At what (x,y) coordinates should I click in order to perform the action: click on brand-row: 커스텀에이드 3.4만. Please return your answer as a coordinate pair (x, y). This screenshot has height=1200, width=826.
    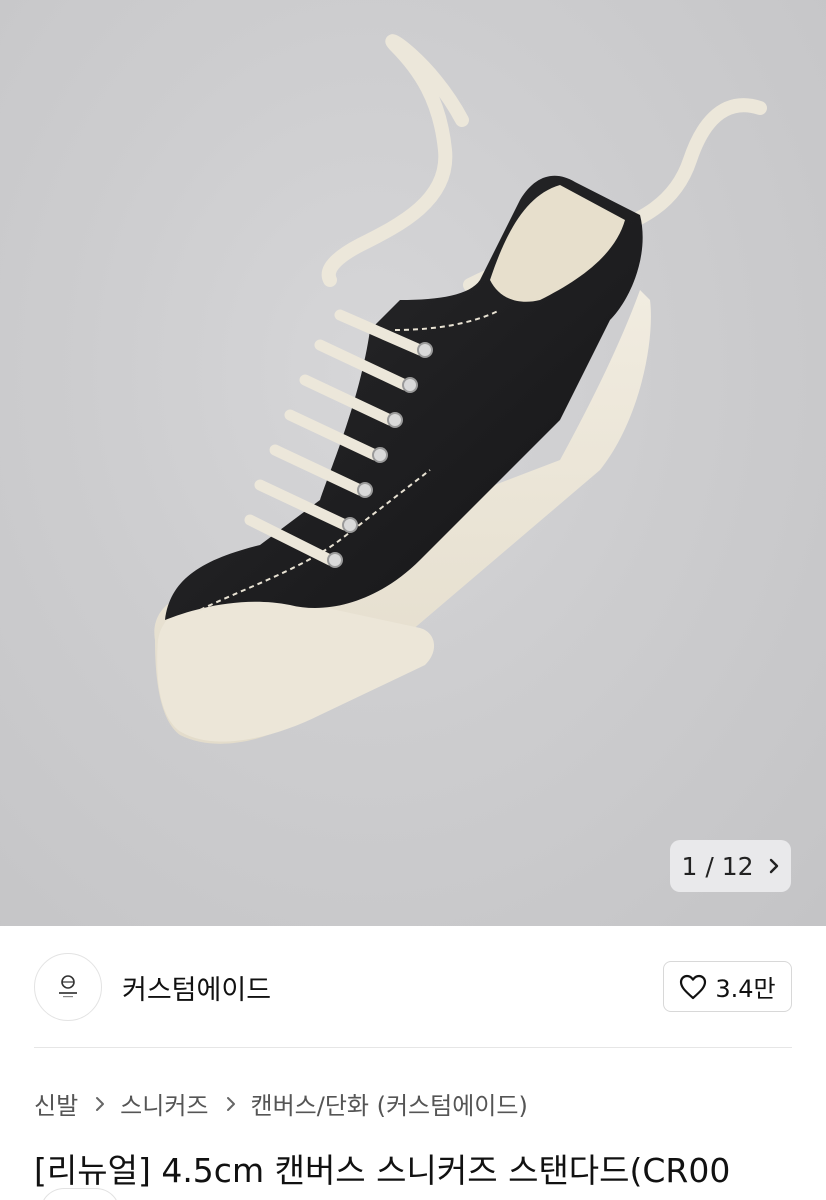
    Looking at the image, I should click on (413, 987).